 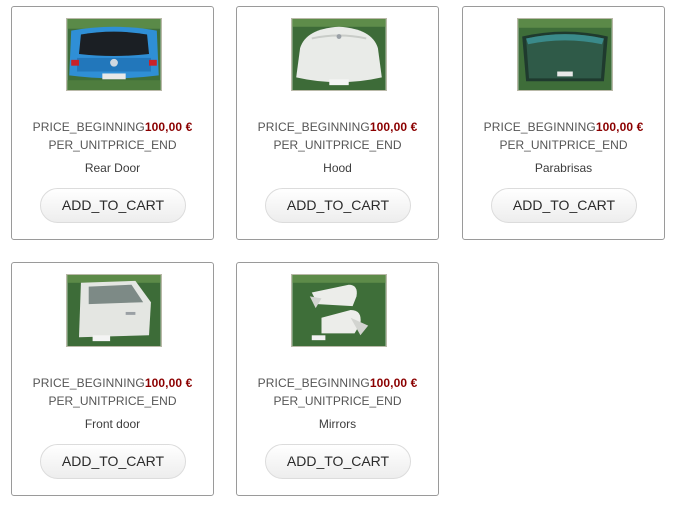 What do you see at coordinates (114, 310) in the screenshot?
I see `front-door-image` at bounding box center [114, 310].